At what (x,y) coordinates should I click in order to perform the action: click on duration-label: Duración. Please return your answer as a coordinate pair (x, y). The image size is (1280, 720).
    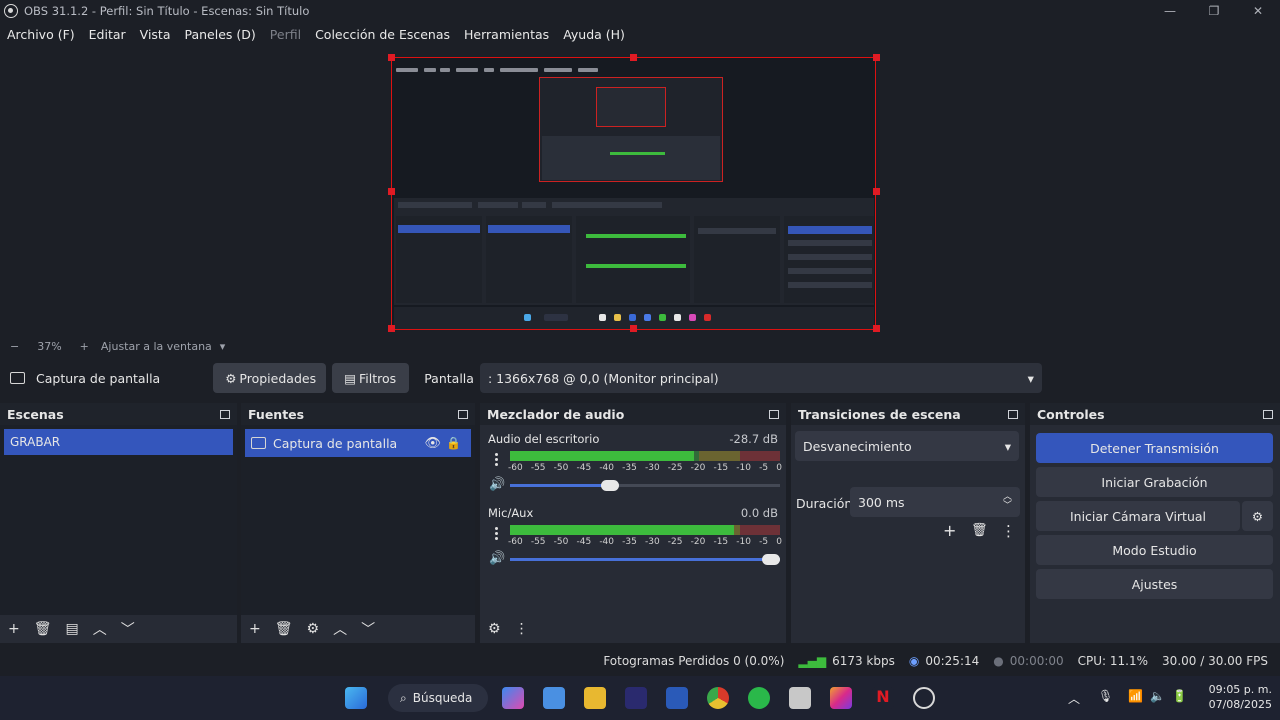
    Looking at the image, I should click on (824, 503).